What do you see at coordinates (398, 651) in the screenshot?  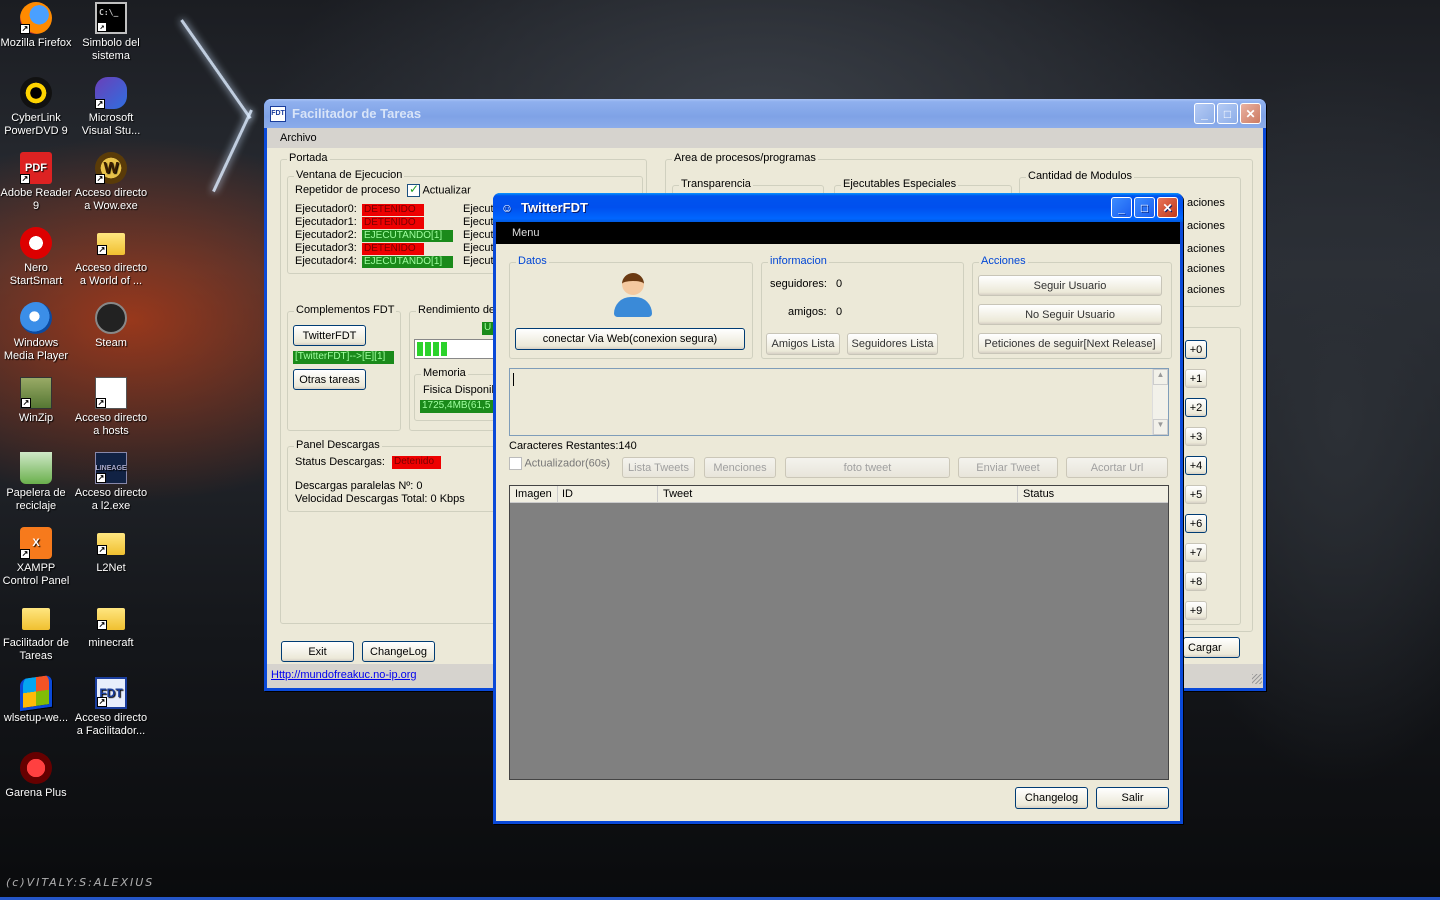 I see `changelog-button: ChangeLog` at bounding box center [398, 651].